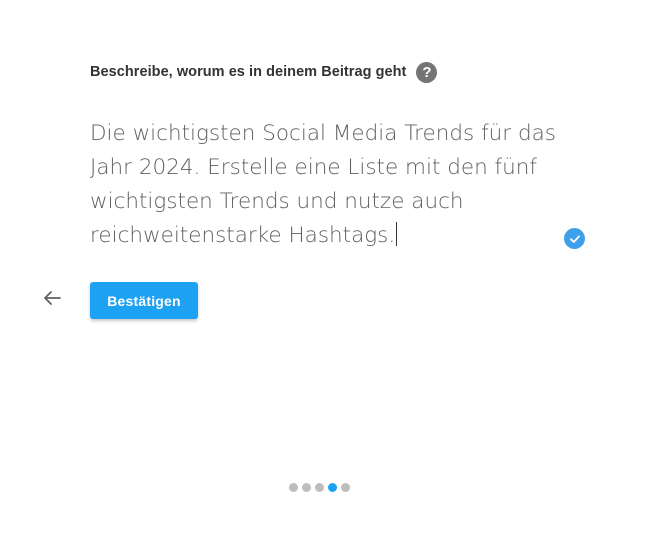 The height and width of the screenshot is (533, 660). I want to click on arrow-left-icon, so click(52, 298).